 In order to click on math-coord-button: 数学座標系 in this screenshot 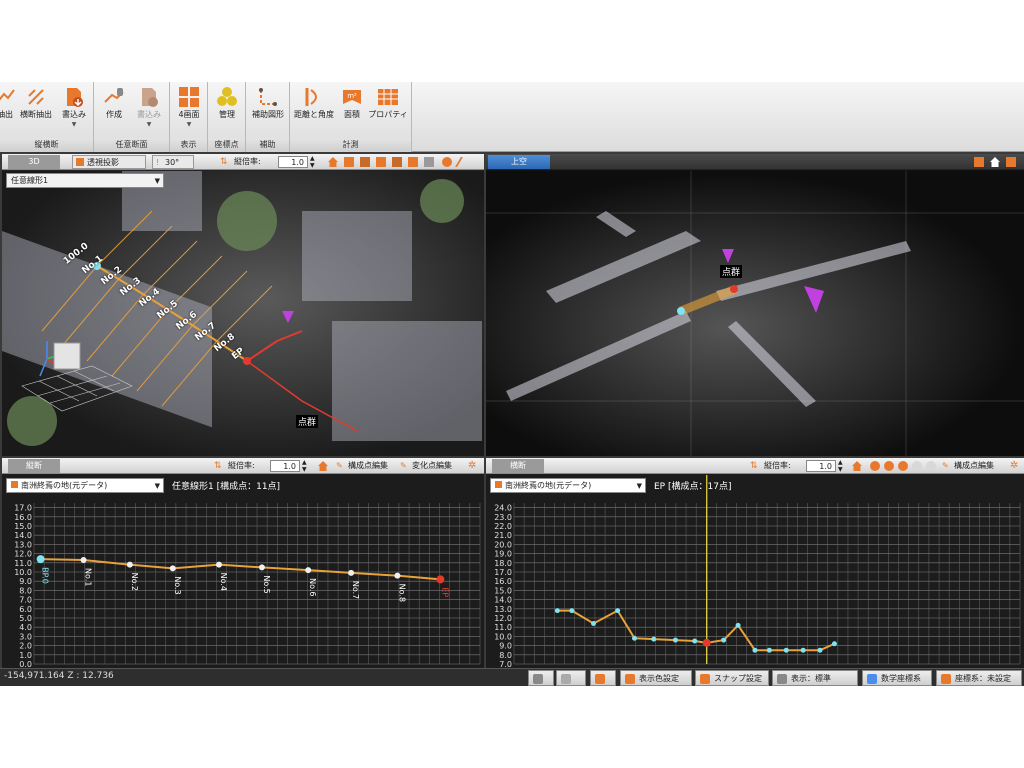, I will do `click(897, 678)`.